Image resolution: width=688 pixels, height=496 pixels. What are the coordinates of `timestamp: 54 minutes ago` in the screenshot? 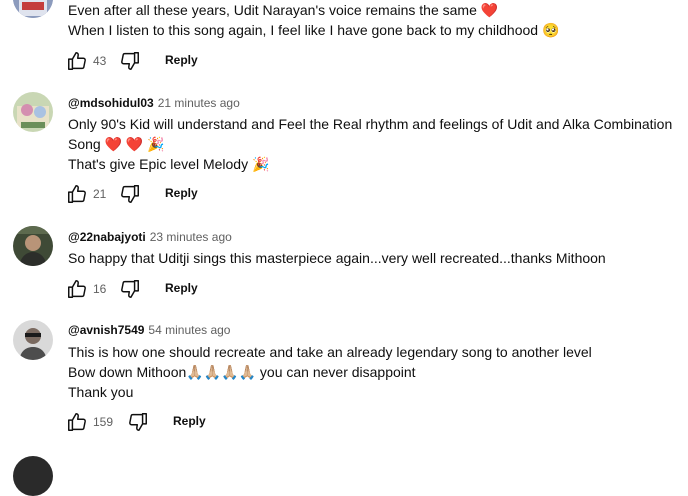 It's located at (189, 330).